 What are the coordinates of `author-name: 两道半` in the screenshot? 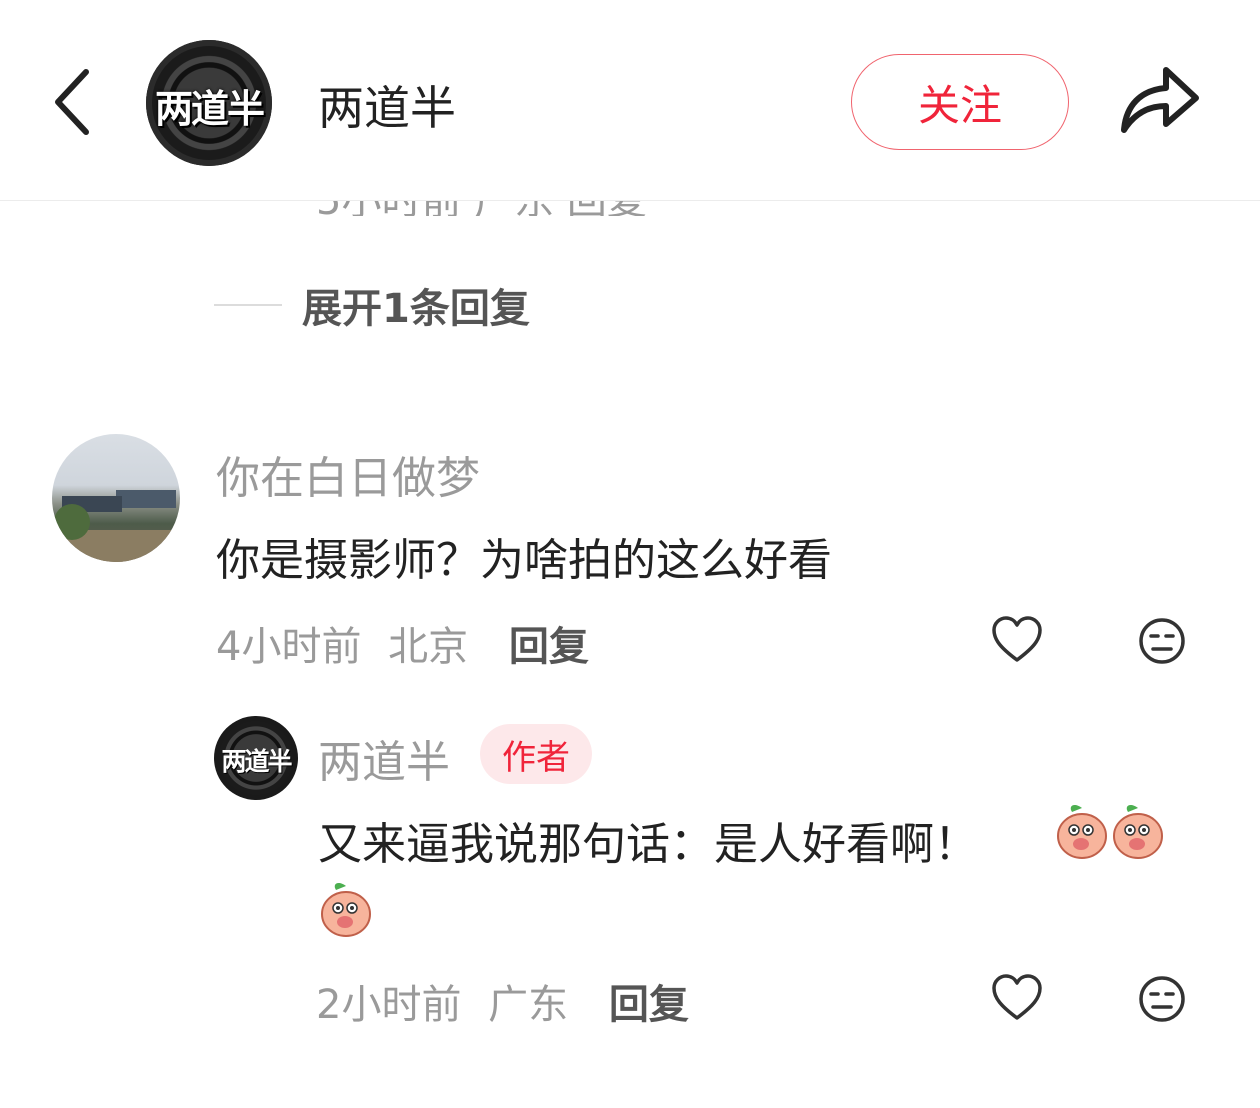 It's located at (387, 105).